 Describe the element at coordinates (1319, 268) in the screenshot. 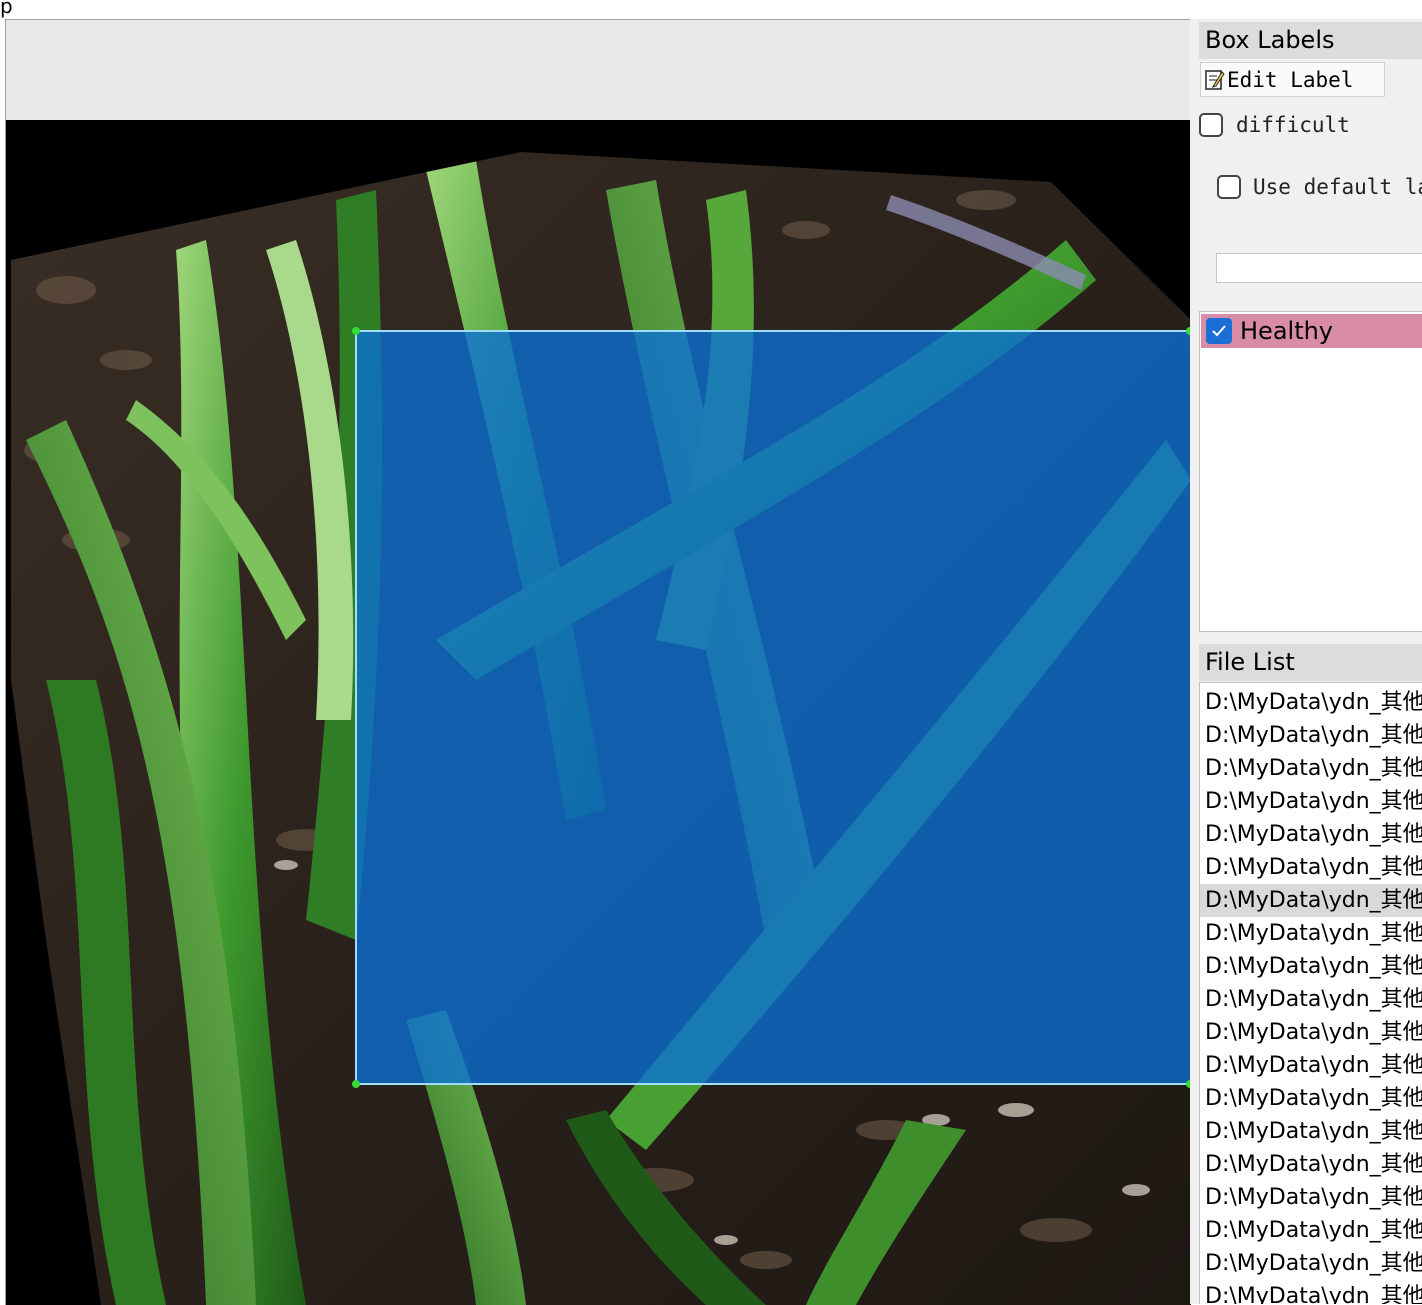

I see `default-label-input` at that location.